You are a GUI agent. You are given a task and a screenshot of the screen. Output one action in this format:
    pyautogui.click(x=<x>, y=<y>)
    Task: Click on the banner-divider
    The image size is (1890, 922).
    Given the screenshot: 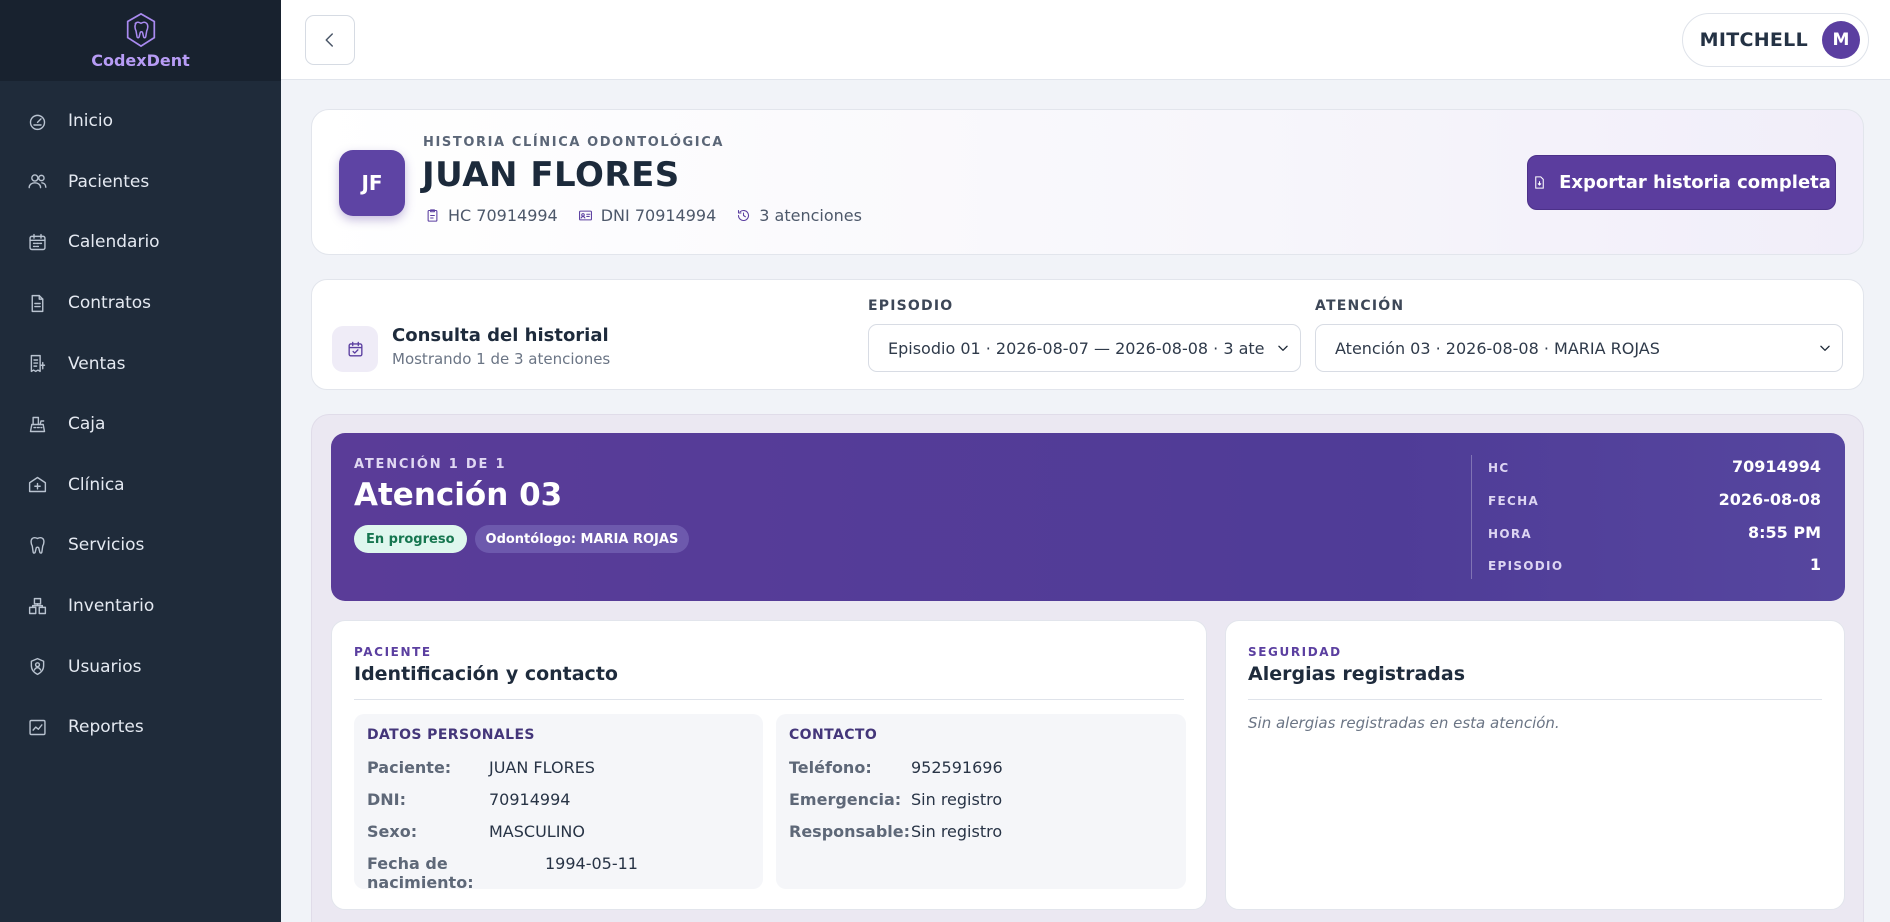 What is the action you would take?
    pyautogui.click(x=1471, y=517)
    